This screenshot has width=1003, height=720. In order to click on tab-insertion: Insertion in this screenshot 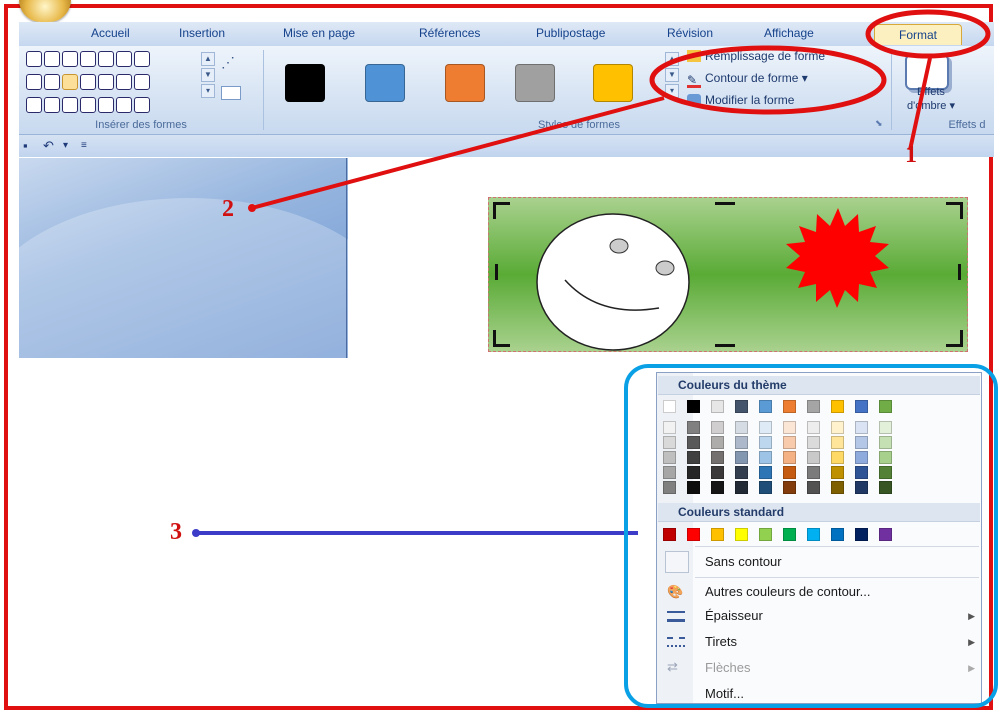, I will do `click(202, 33)`.